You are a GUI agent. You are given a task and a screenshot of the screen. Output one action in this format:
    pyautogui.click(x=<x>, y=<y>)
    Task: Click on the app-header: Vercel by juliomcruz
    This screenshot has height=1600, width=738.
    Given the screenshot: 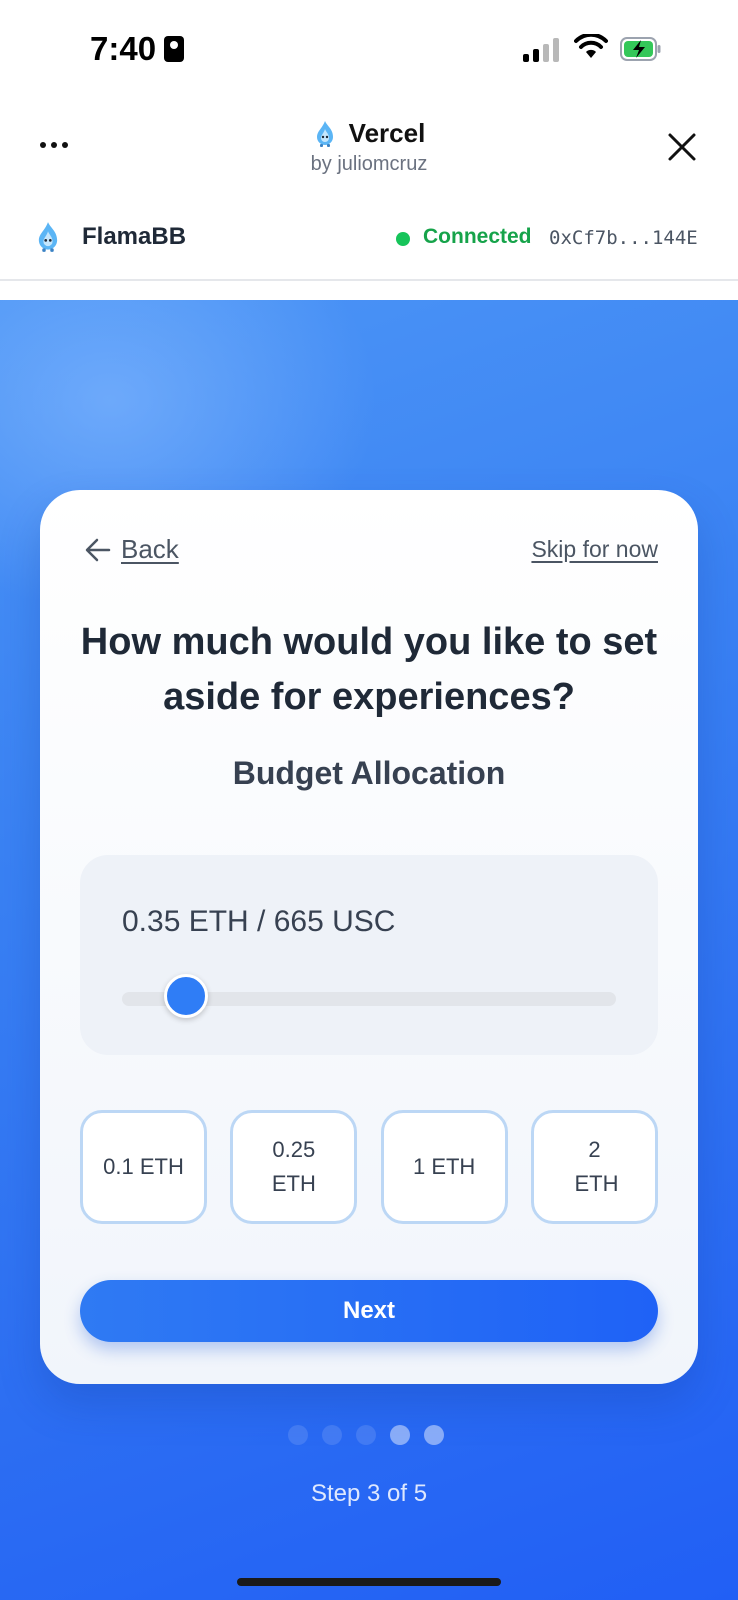 What is the action you would take?
    pyautogui.click(x=369, y=150)
    